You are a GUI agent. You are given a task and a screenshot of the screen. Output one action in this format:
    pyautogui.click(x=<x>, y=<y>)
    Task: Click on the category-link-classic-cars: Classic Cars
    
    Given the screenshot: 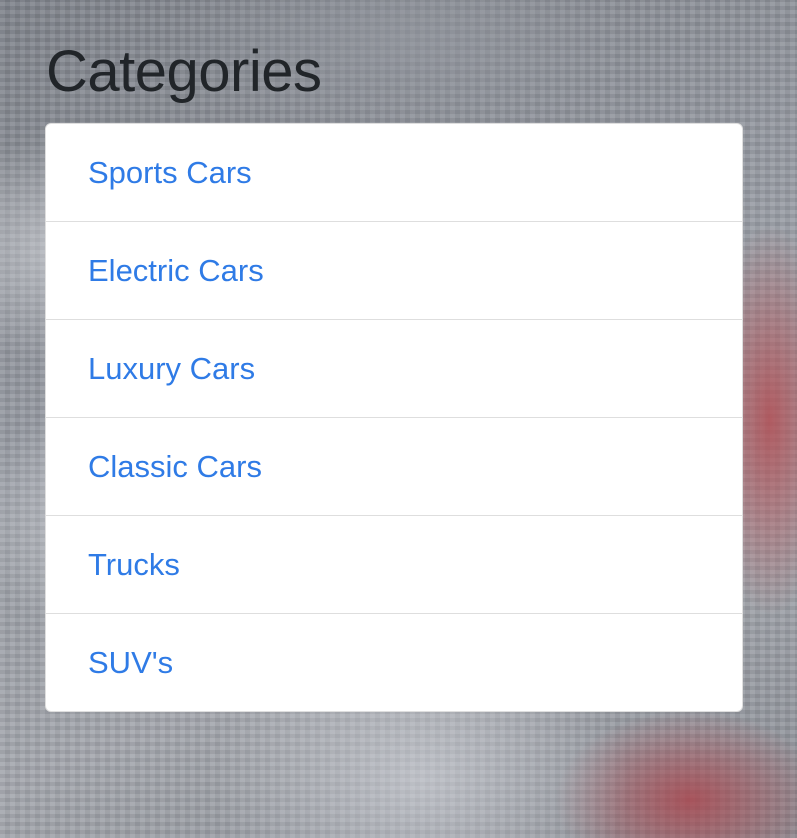 What is the action you would take?
    pyautogui.click(x=394, y=466)
    